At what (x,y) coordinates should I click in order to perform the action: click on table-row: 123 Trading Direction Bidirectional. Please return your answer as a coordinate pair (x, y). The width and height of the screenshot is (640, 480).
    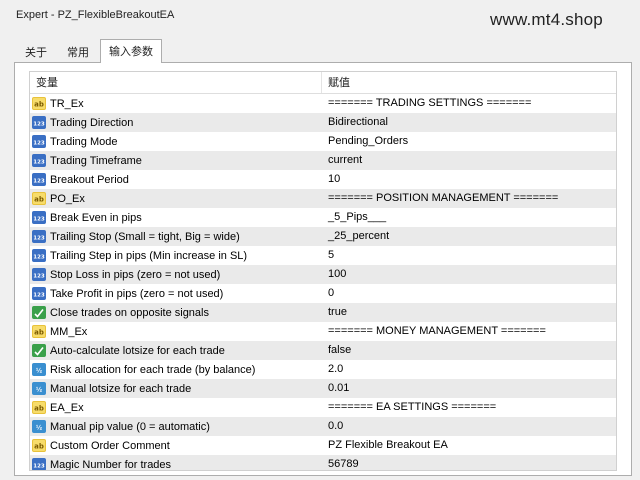
    Looking at the image, I should click on (323, 122).